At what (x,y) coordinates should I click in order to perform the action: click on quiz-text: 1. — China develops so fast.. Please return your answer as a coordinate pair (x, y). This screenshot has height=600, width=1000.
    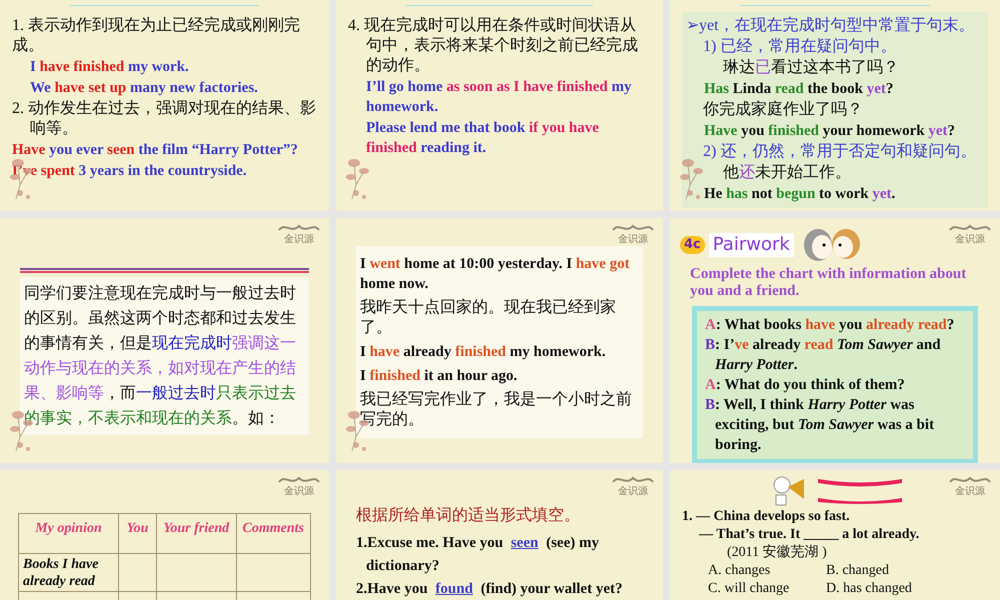
    Looking at the image, I should click on (766, 517).